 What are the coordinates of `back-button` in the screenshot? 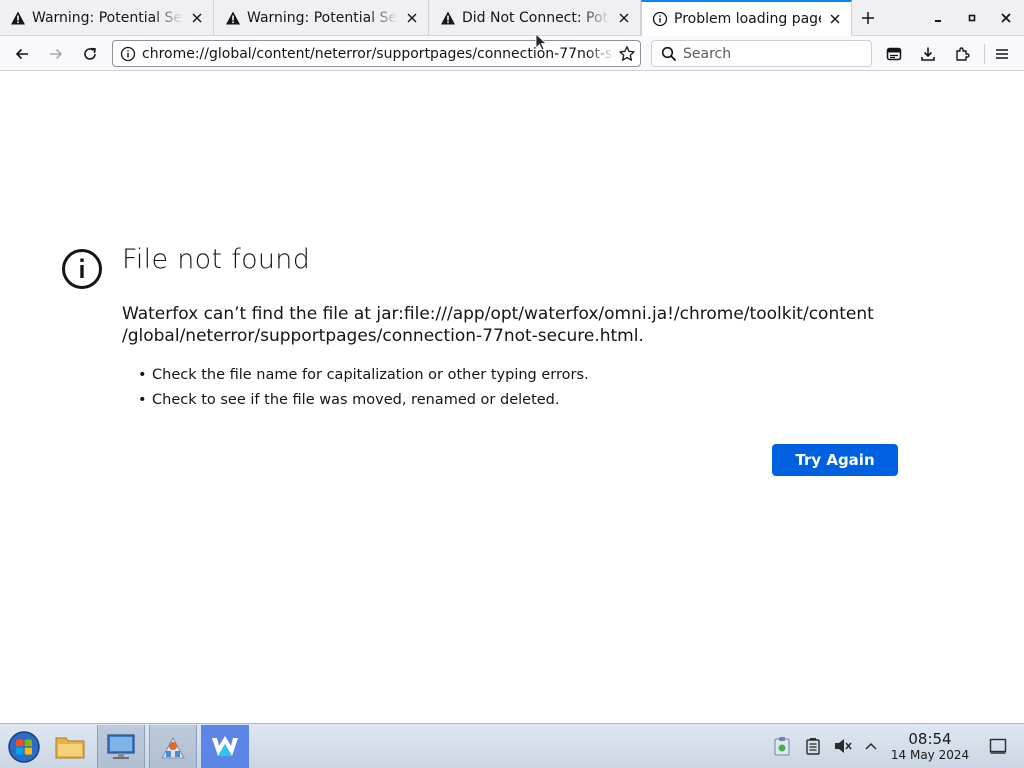 It's located at (22, 54).